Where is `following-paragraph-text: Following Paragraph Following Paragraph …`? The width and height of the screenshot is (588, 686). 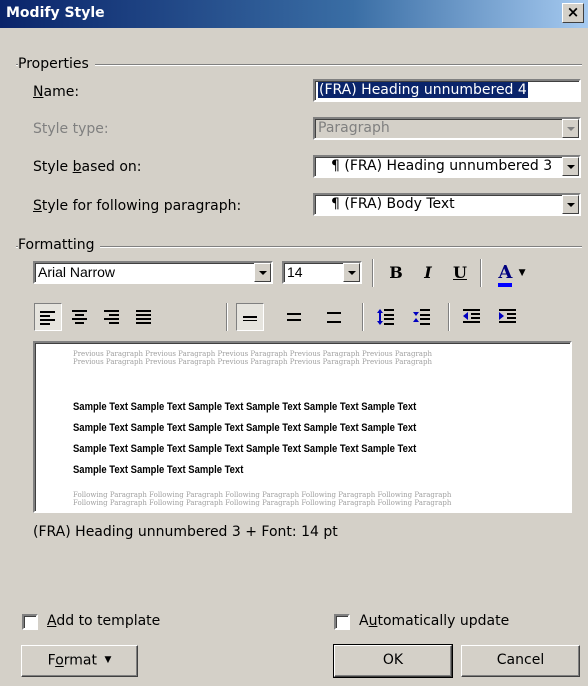 following-paragraph-text: Following Paragraph Following Paragraph … is located at coordinates (262, 499).